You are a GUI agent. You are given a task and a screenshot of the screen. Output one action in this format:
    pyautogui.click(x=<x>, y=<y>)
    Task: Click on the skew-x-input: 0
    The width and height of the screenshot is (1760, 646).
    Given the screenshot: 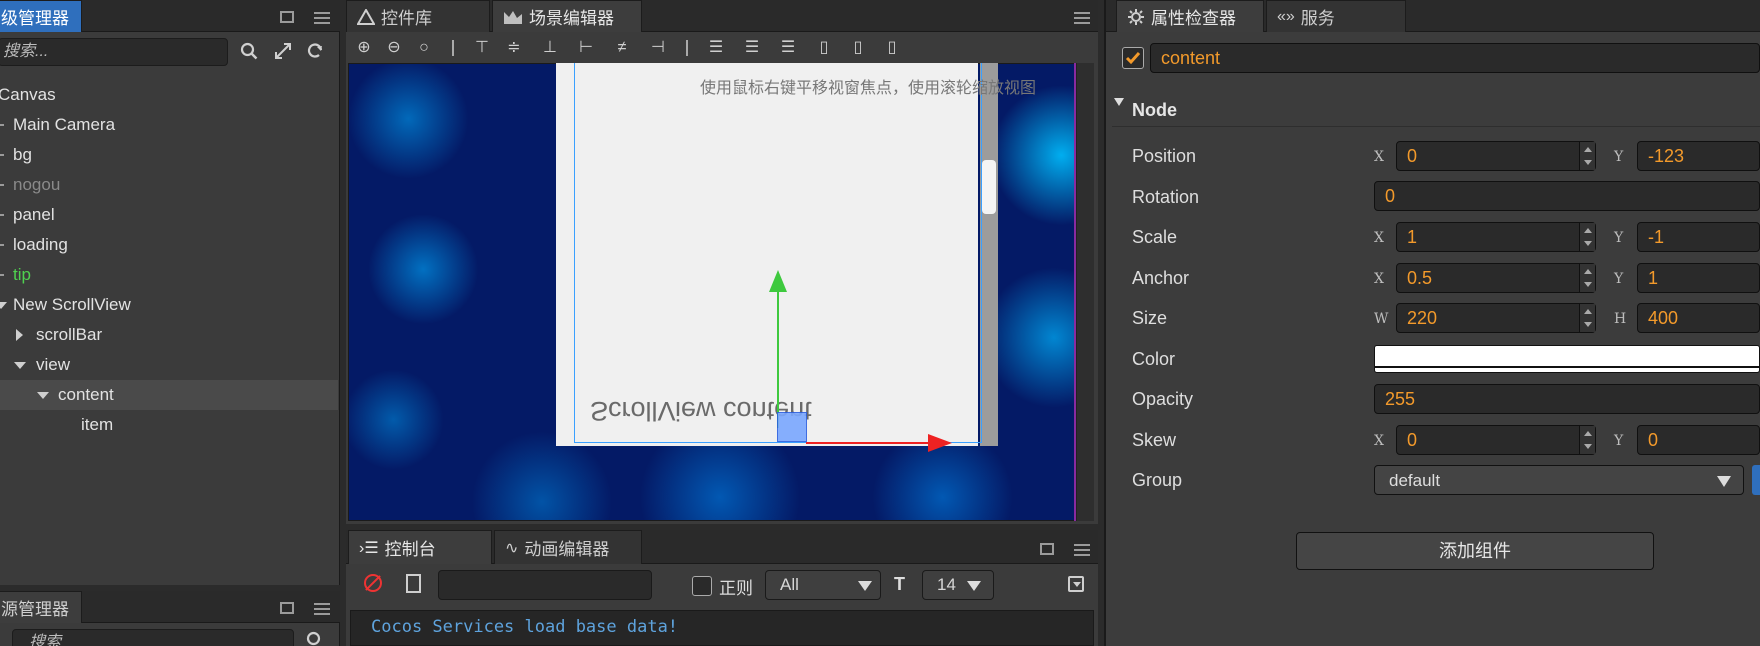 What is the action you would take?
    pyautogui.click(x=1496, y=440)
    